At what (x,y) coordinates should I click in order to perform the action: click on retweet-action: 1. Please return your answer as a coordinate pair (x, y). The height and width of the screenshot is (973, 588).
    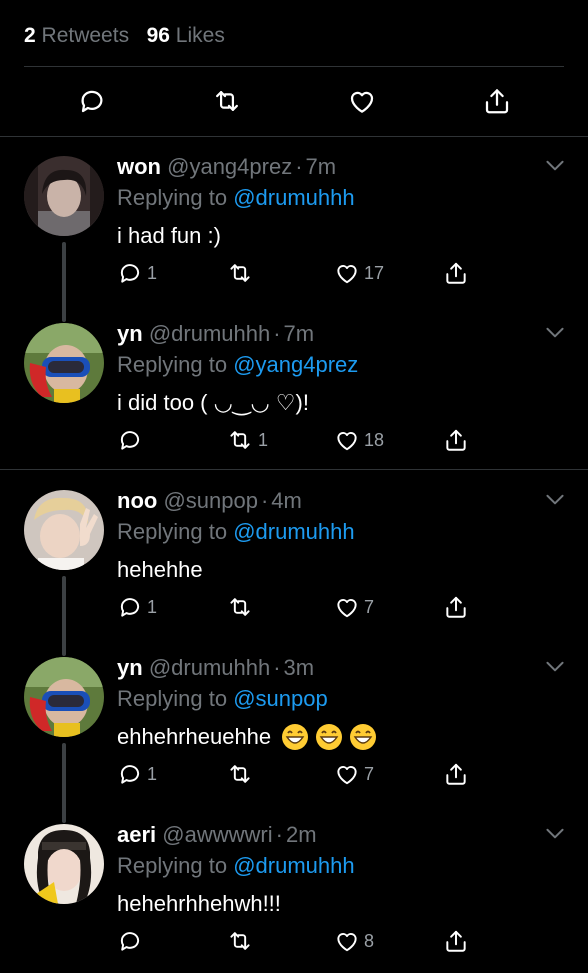
    Looking at the image, I should click on (247, 440).